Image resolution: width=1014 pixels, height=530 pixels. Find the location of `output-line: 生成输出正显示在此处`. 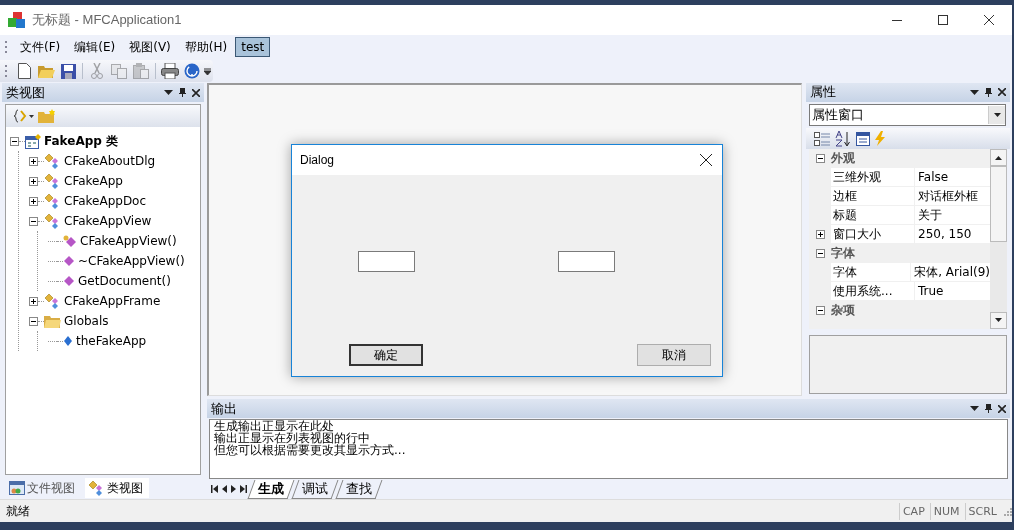

output-line: 生成输出正显示在此处 is located at coordinates (274, 426).